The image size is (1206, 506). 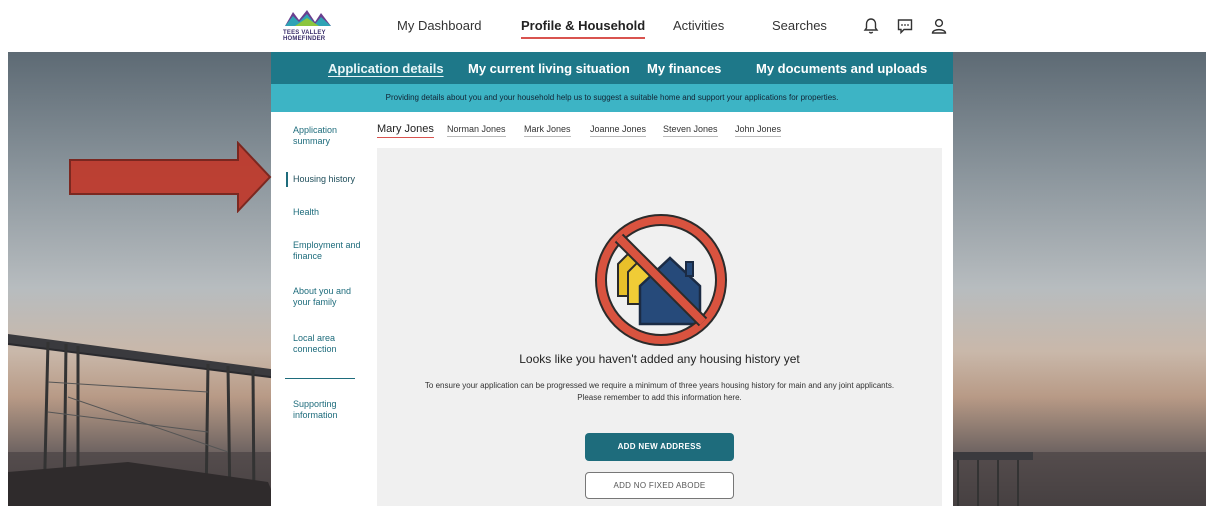 I want to click on add-new-address-button: ADD NEW ADDRESS, so click(x=659, y=447).